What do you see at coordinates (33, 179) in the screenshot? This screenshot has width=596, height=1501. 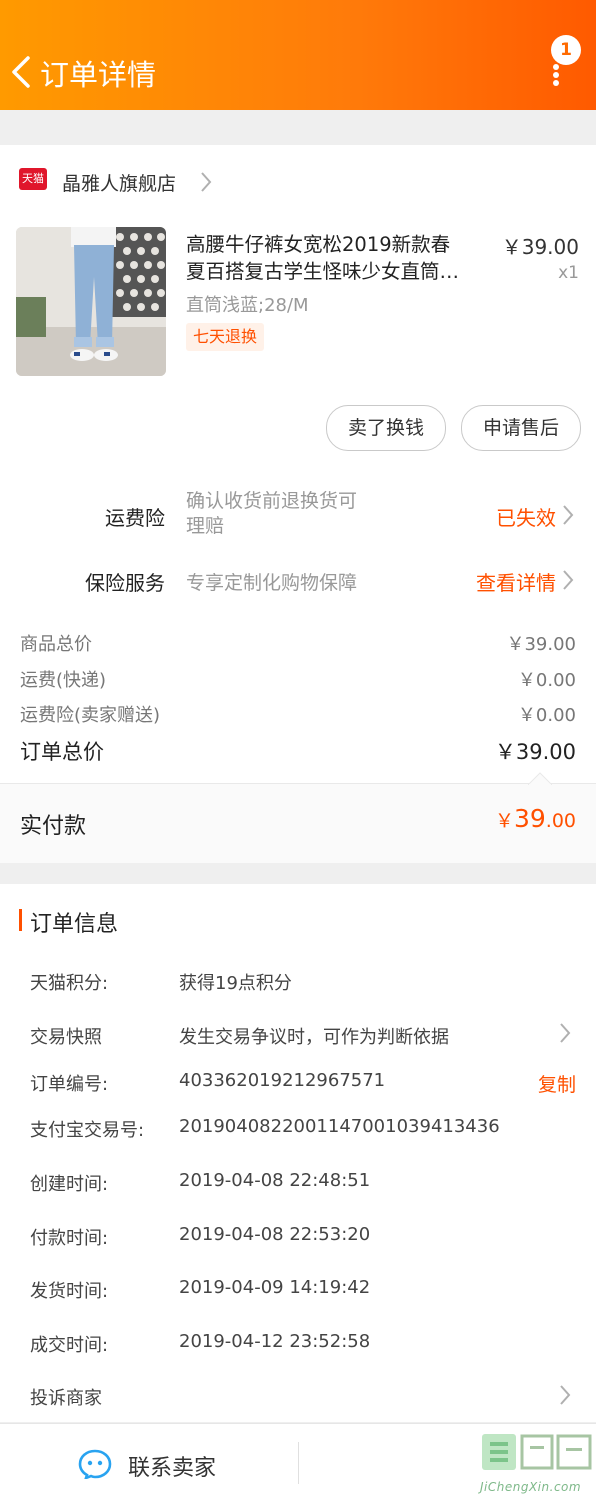 I see `tmall-logo-icon: 天猫` at bounding box center [33, 179].